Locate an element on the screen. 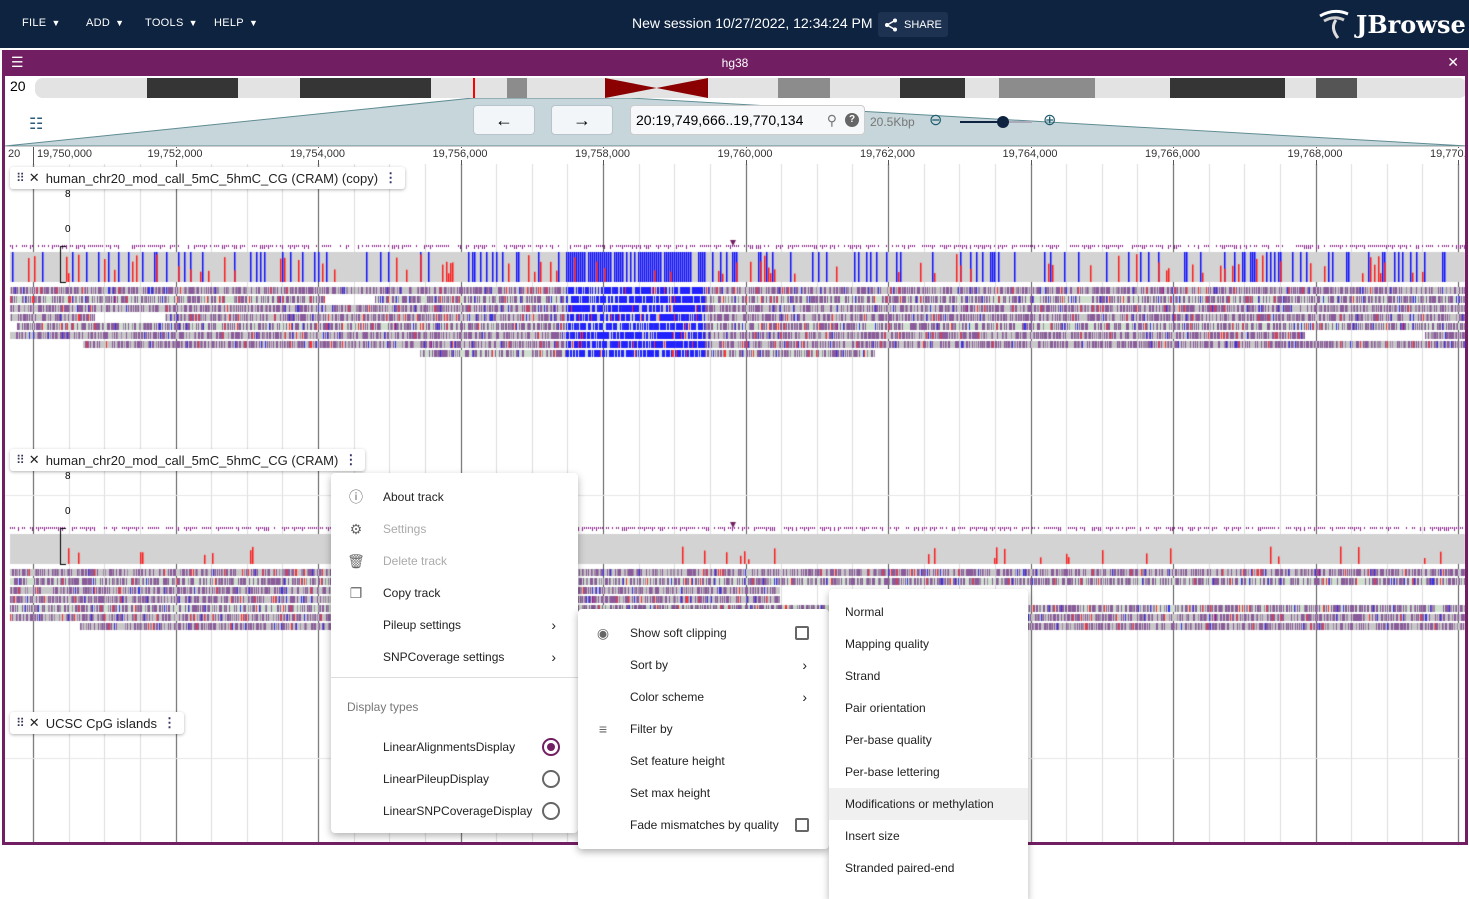 The height and width of the screenshot is (899, 1469). view-header: ☰ hg38 ✕ is located at coordinates (735, 63).